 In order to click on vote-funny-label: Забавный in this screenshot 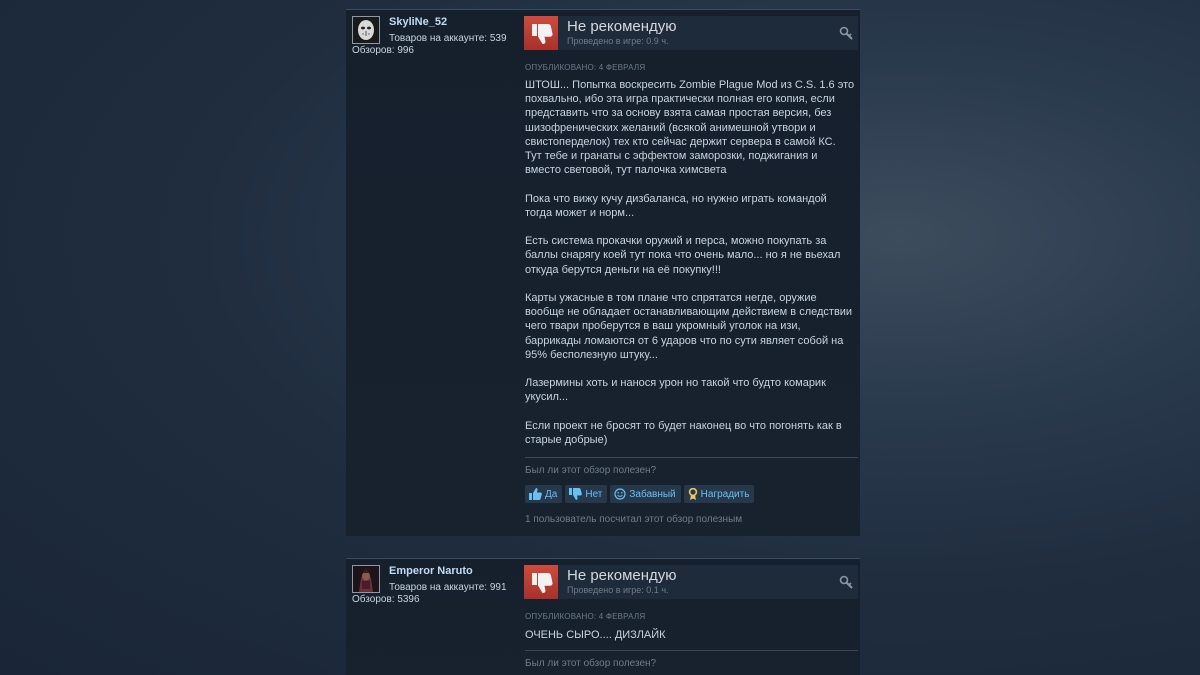, I will do `click(652, 494)`.